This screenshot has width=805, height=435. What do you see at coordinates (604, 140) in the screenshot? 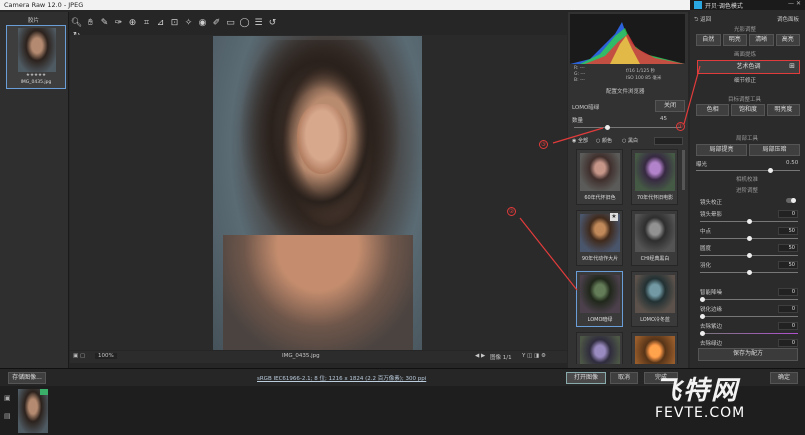
I see `filter-color-radio: ○ 颜色` at bounding box center [604, 140].